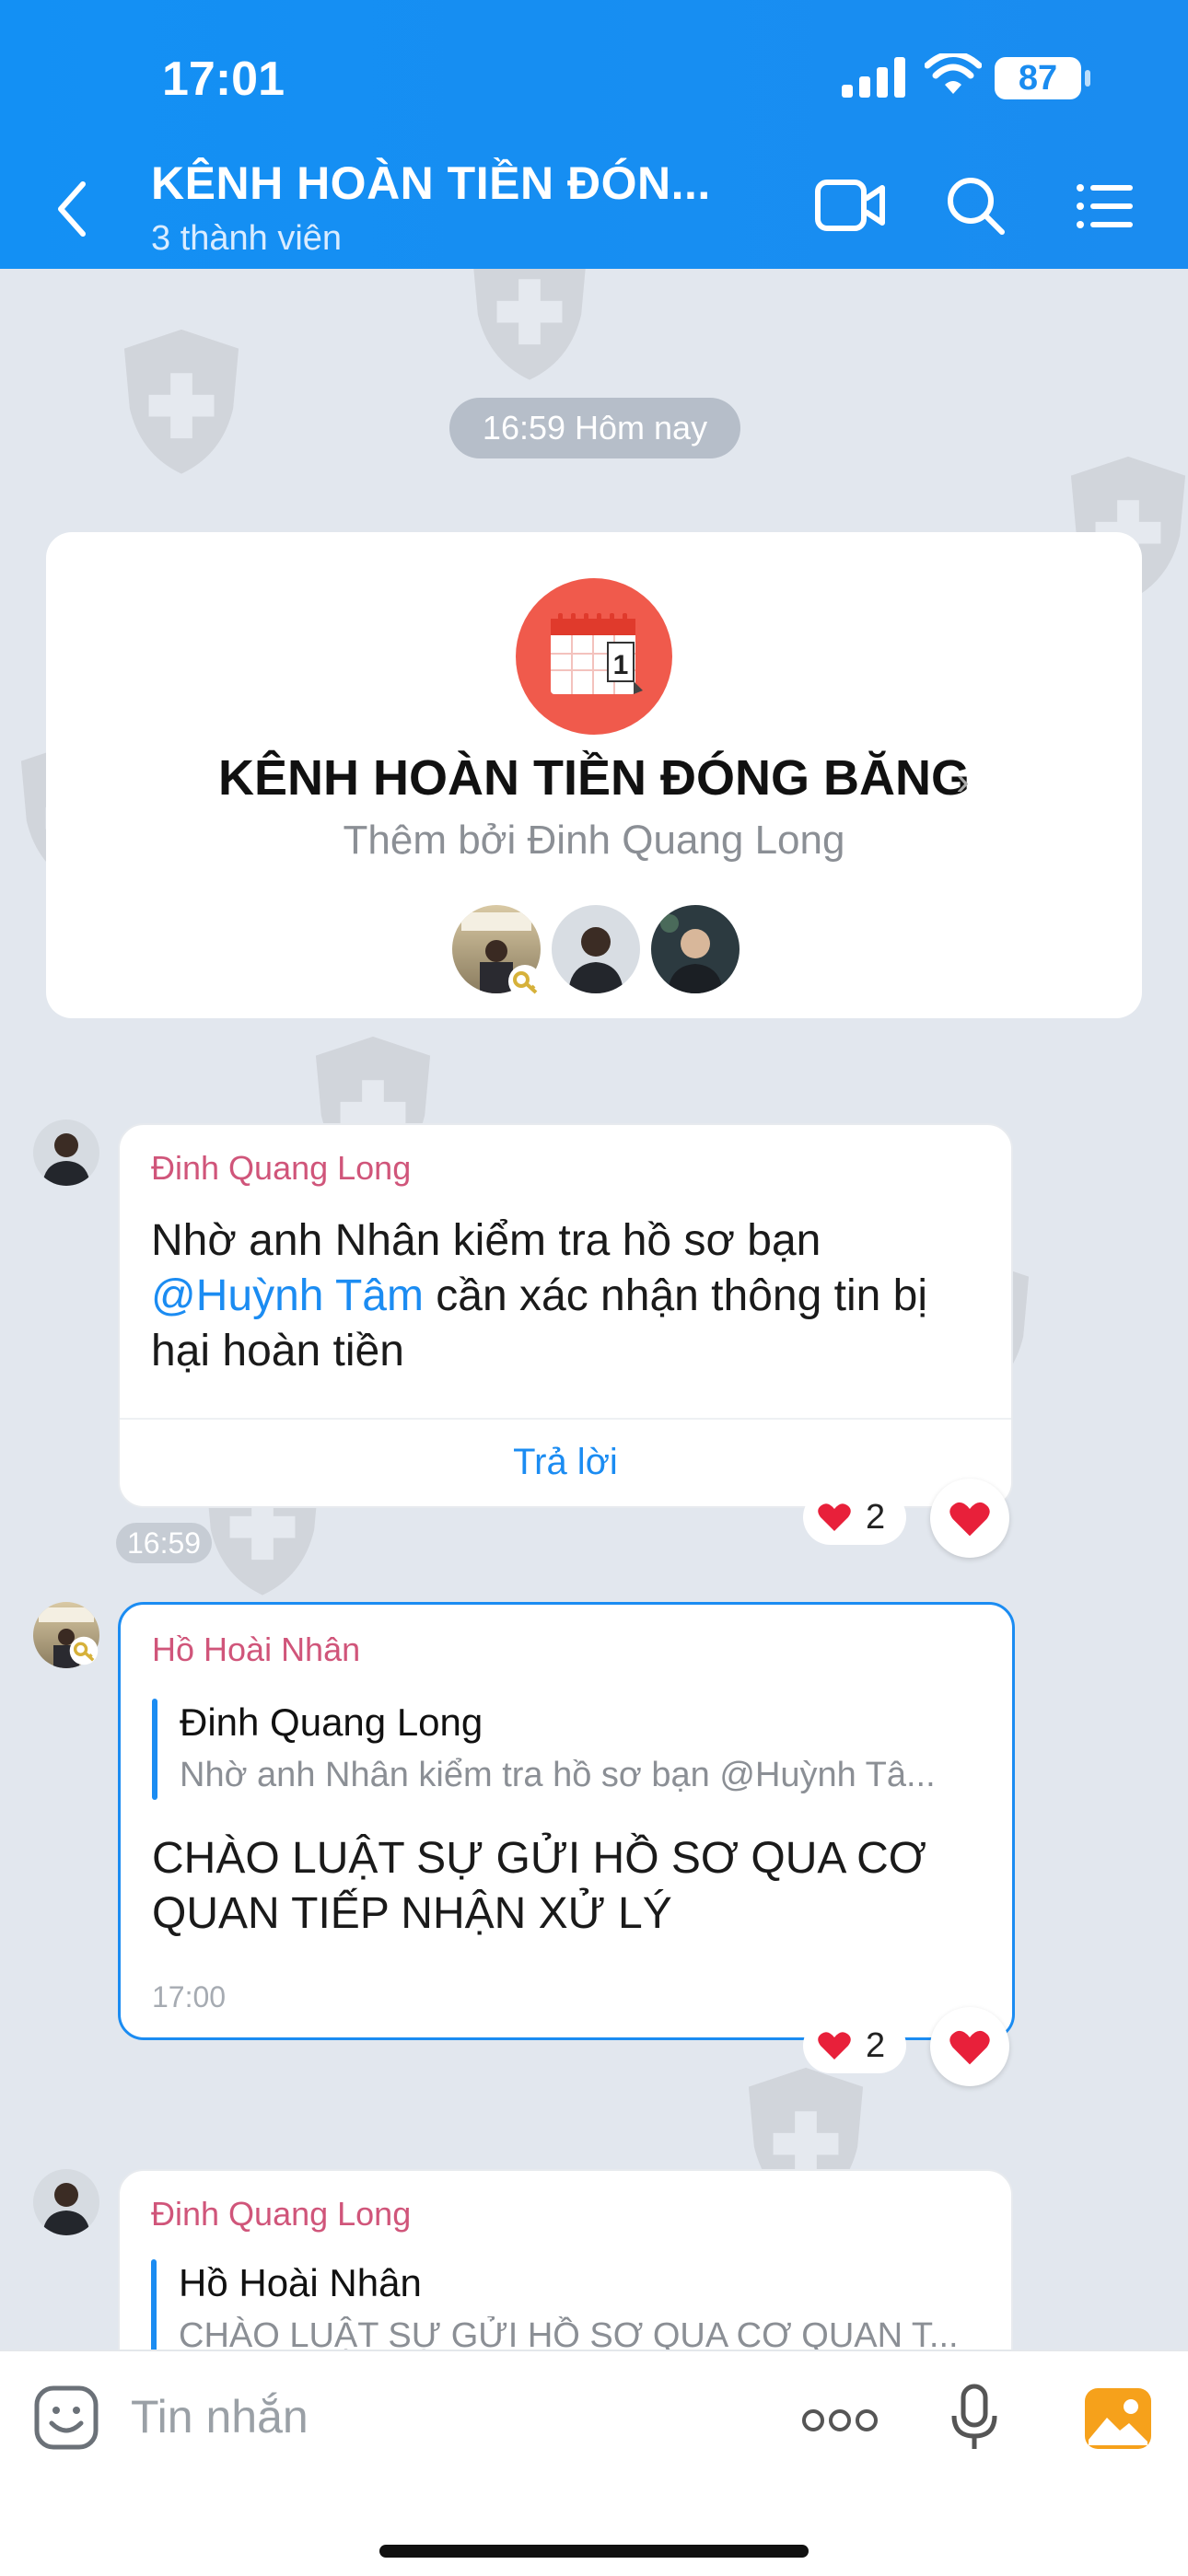 This screenshot has width=1188, height=2576. I want to click on member-count: 3 thành viên, so click(246, 239).